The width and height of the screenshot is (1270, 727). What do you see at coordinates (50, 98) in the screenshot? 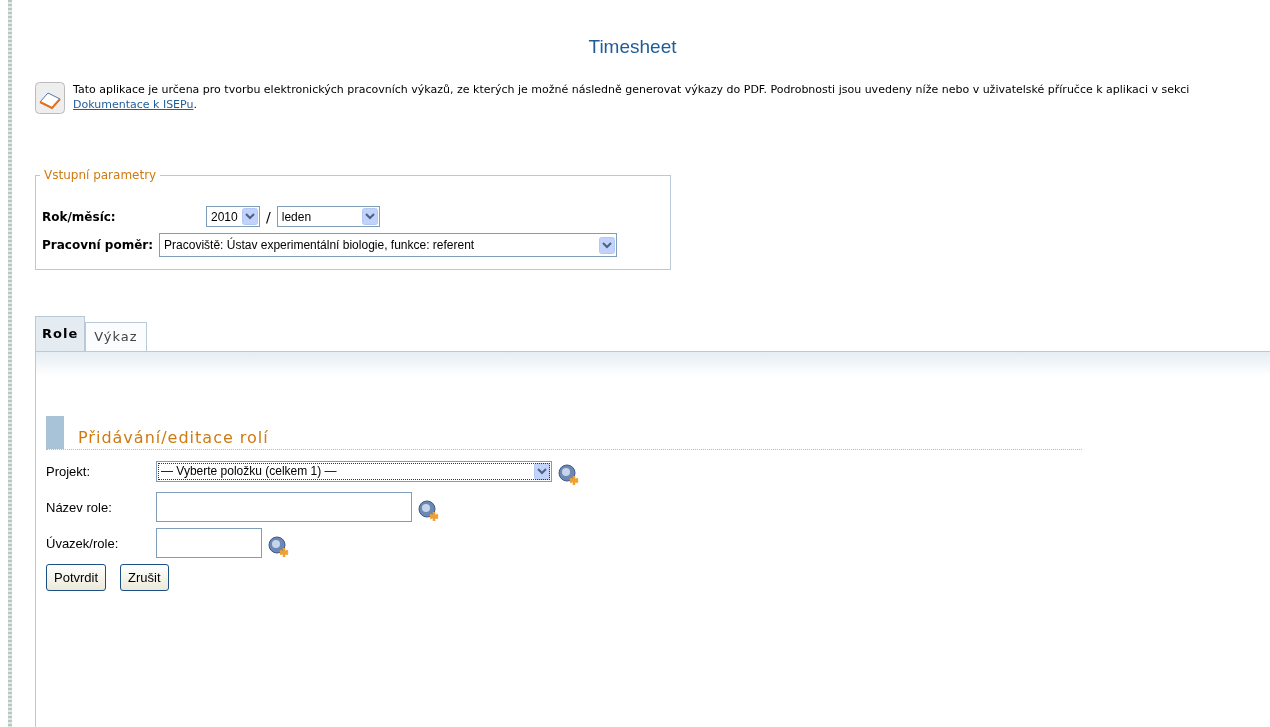
I see `book-icon` at bounding box center [50, 98].